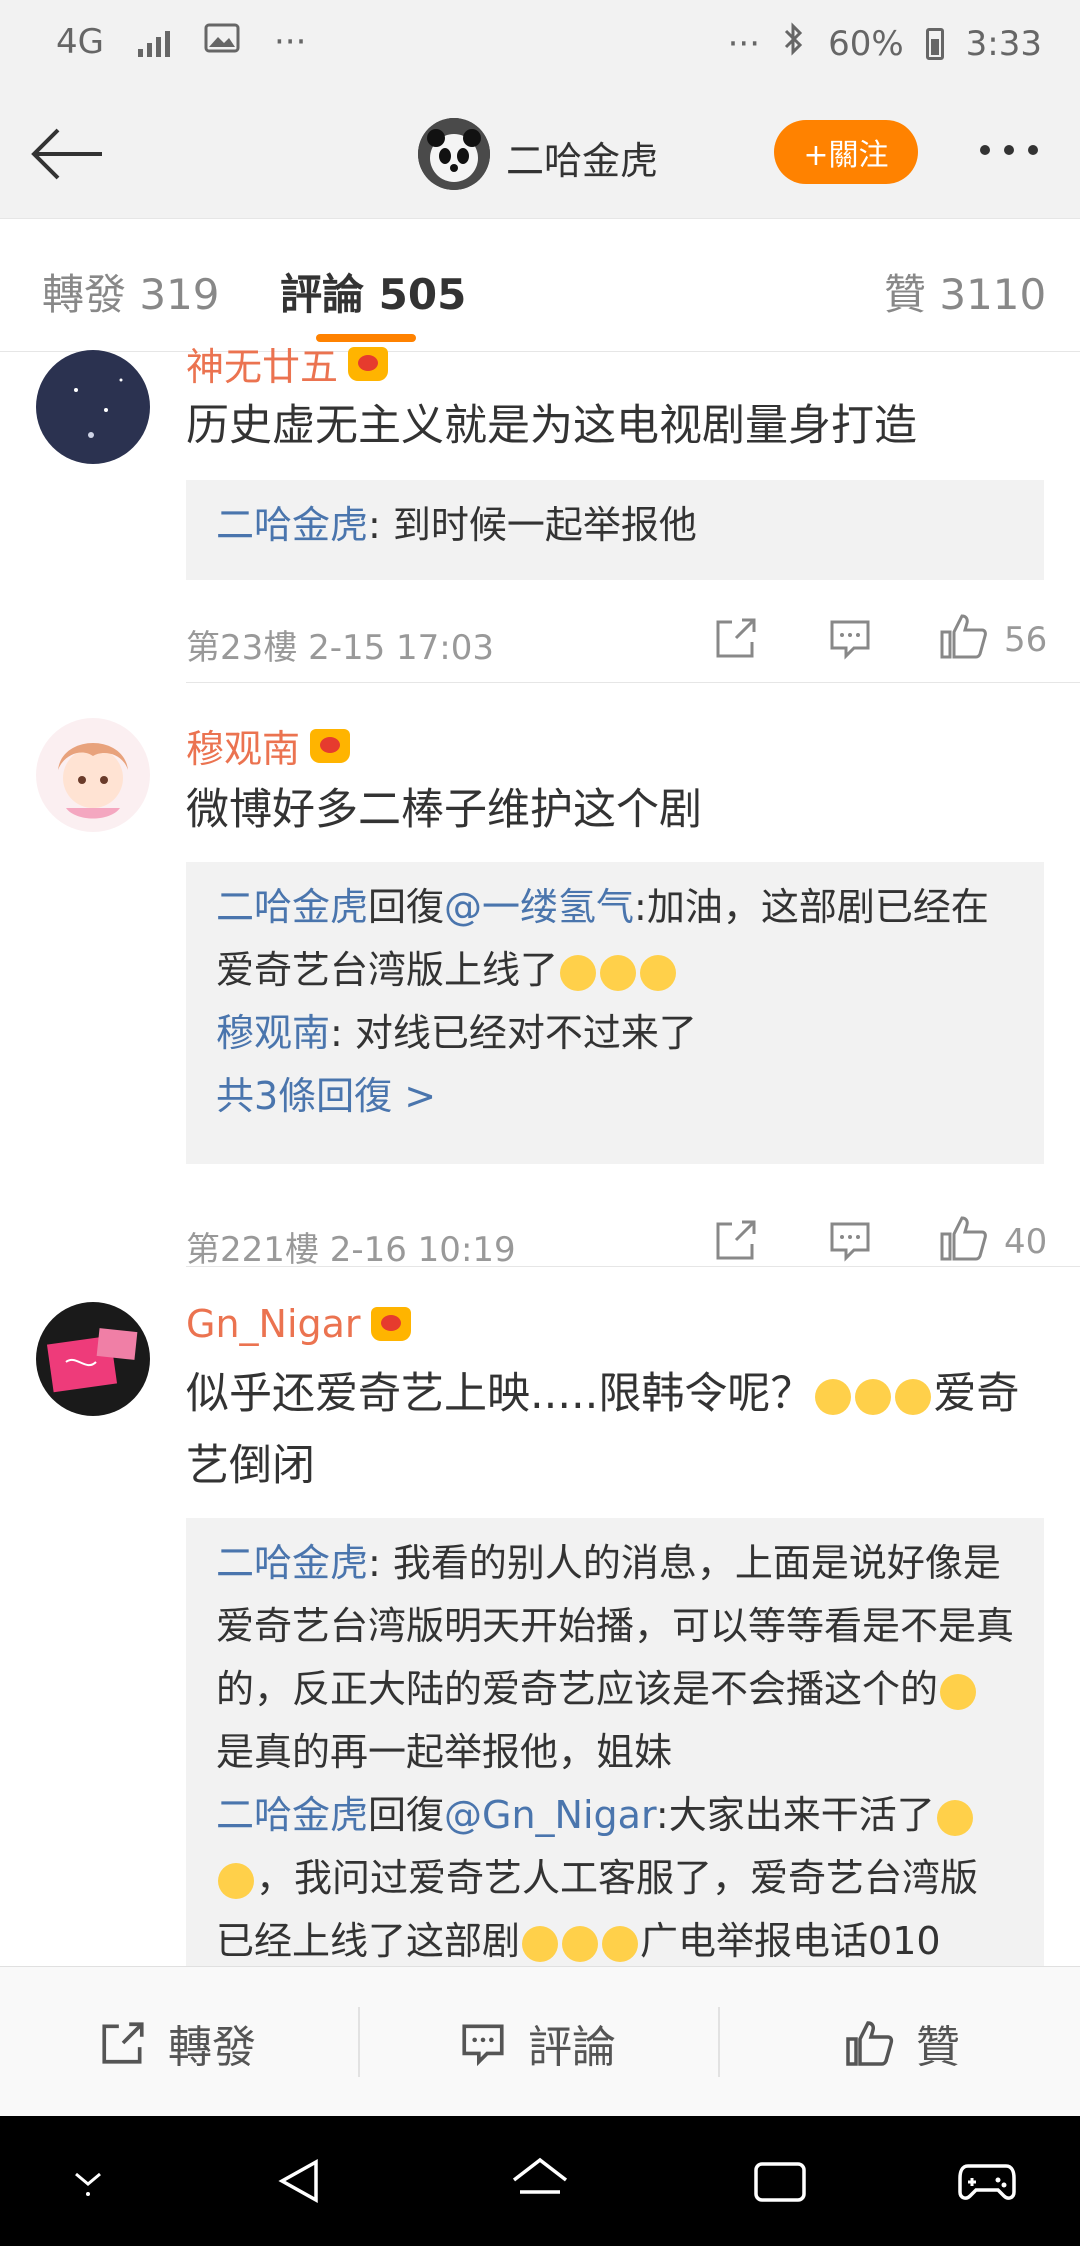 The image size is (1080, 2246). What do you see at coordinates (539, 907) in the screenshot?
I see `reply-mention: @一缕氢气` at bounding box center [539, 907].